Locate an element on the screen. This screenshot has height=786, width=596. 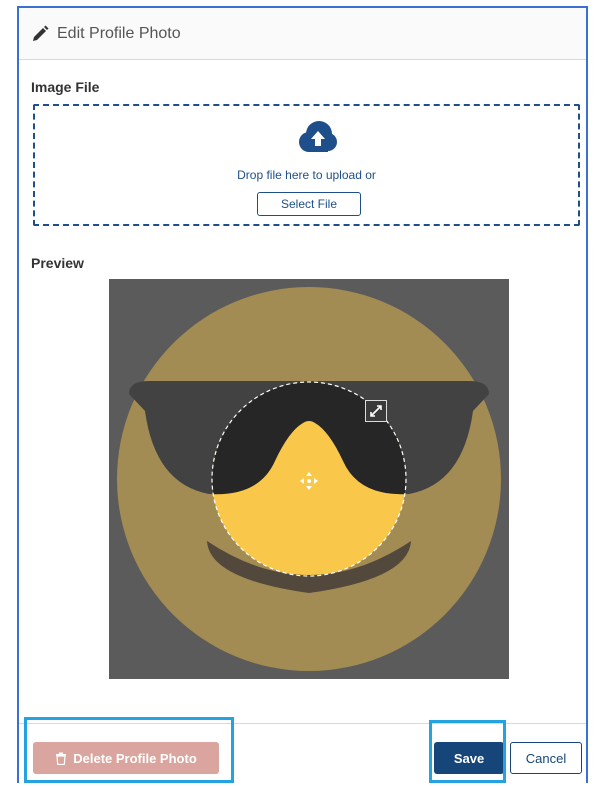
file-dropzone: Drop file here to upload or Select File is located at coordinates (306, 165).